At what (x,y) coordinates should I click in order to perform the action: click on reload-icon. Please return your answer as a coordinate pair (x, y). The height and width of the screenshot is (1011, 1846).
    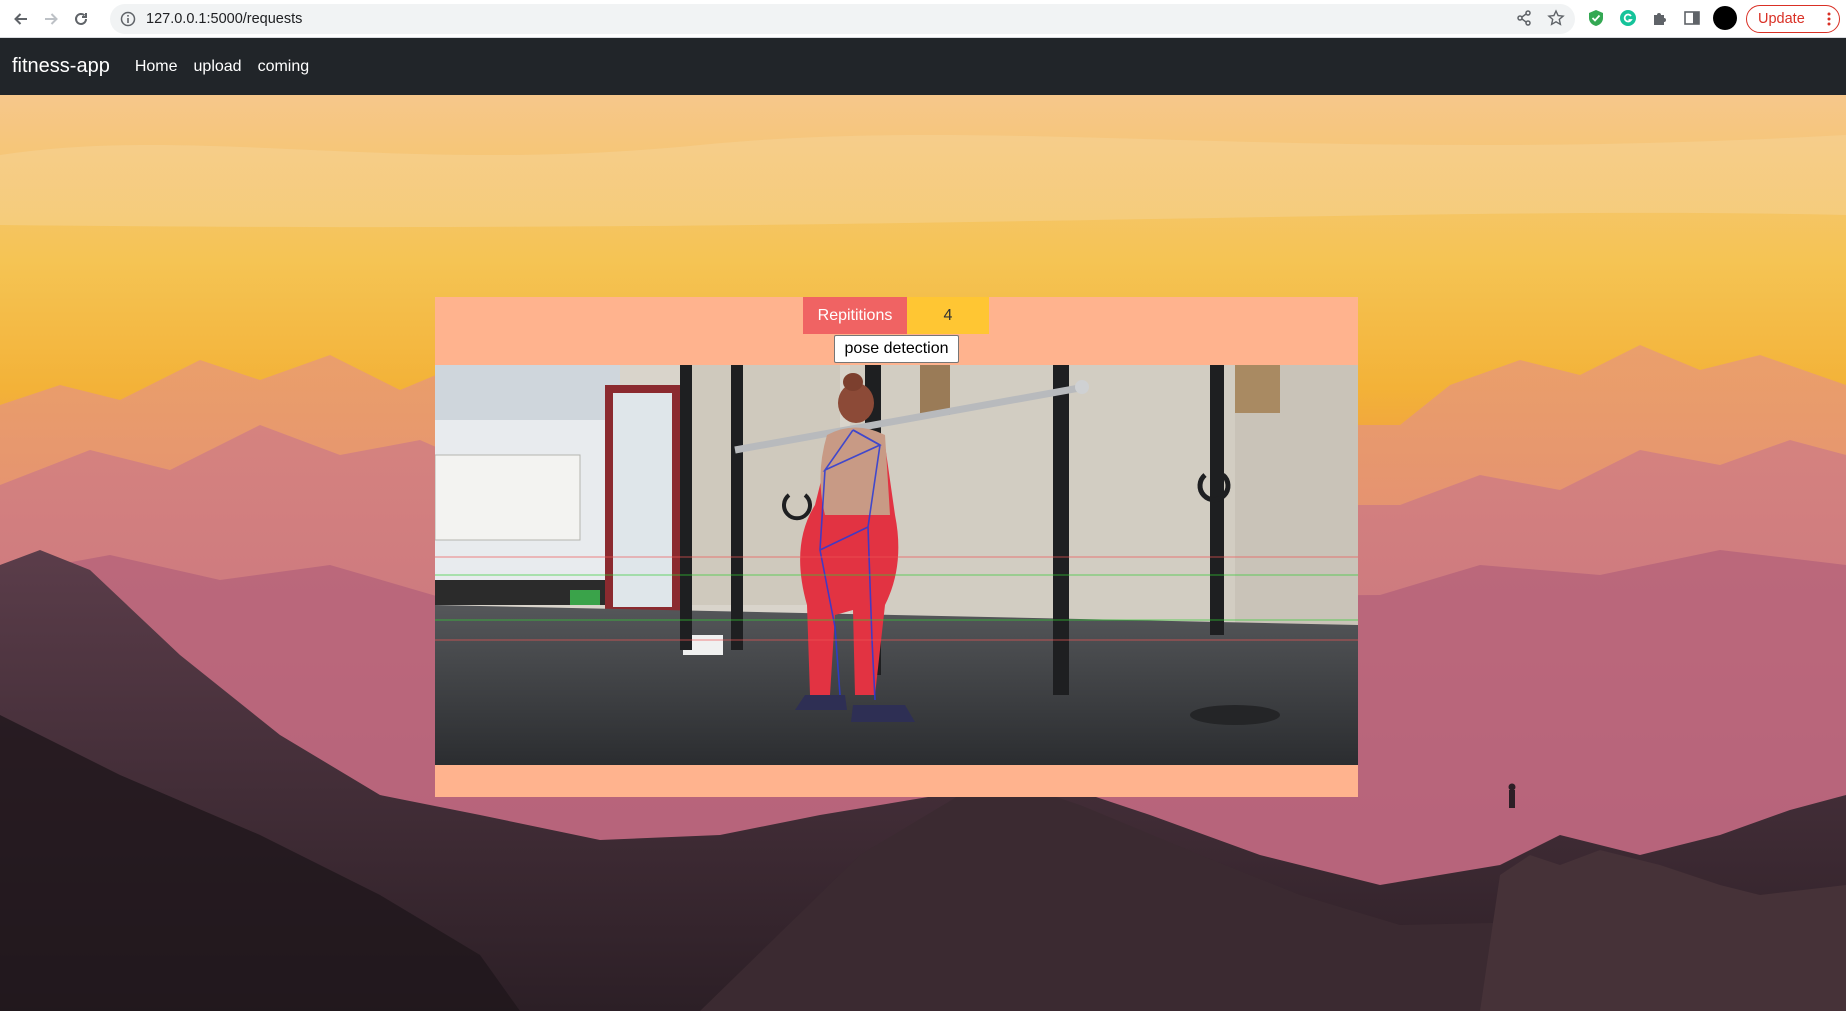
    Looking at the image, I should click on (81, 18).